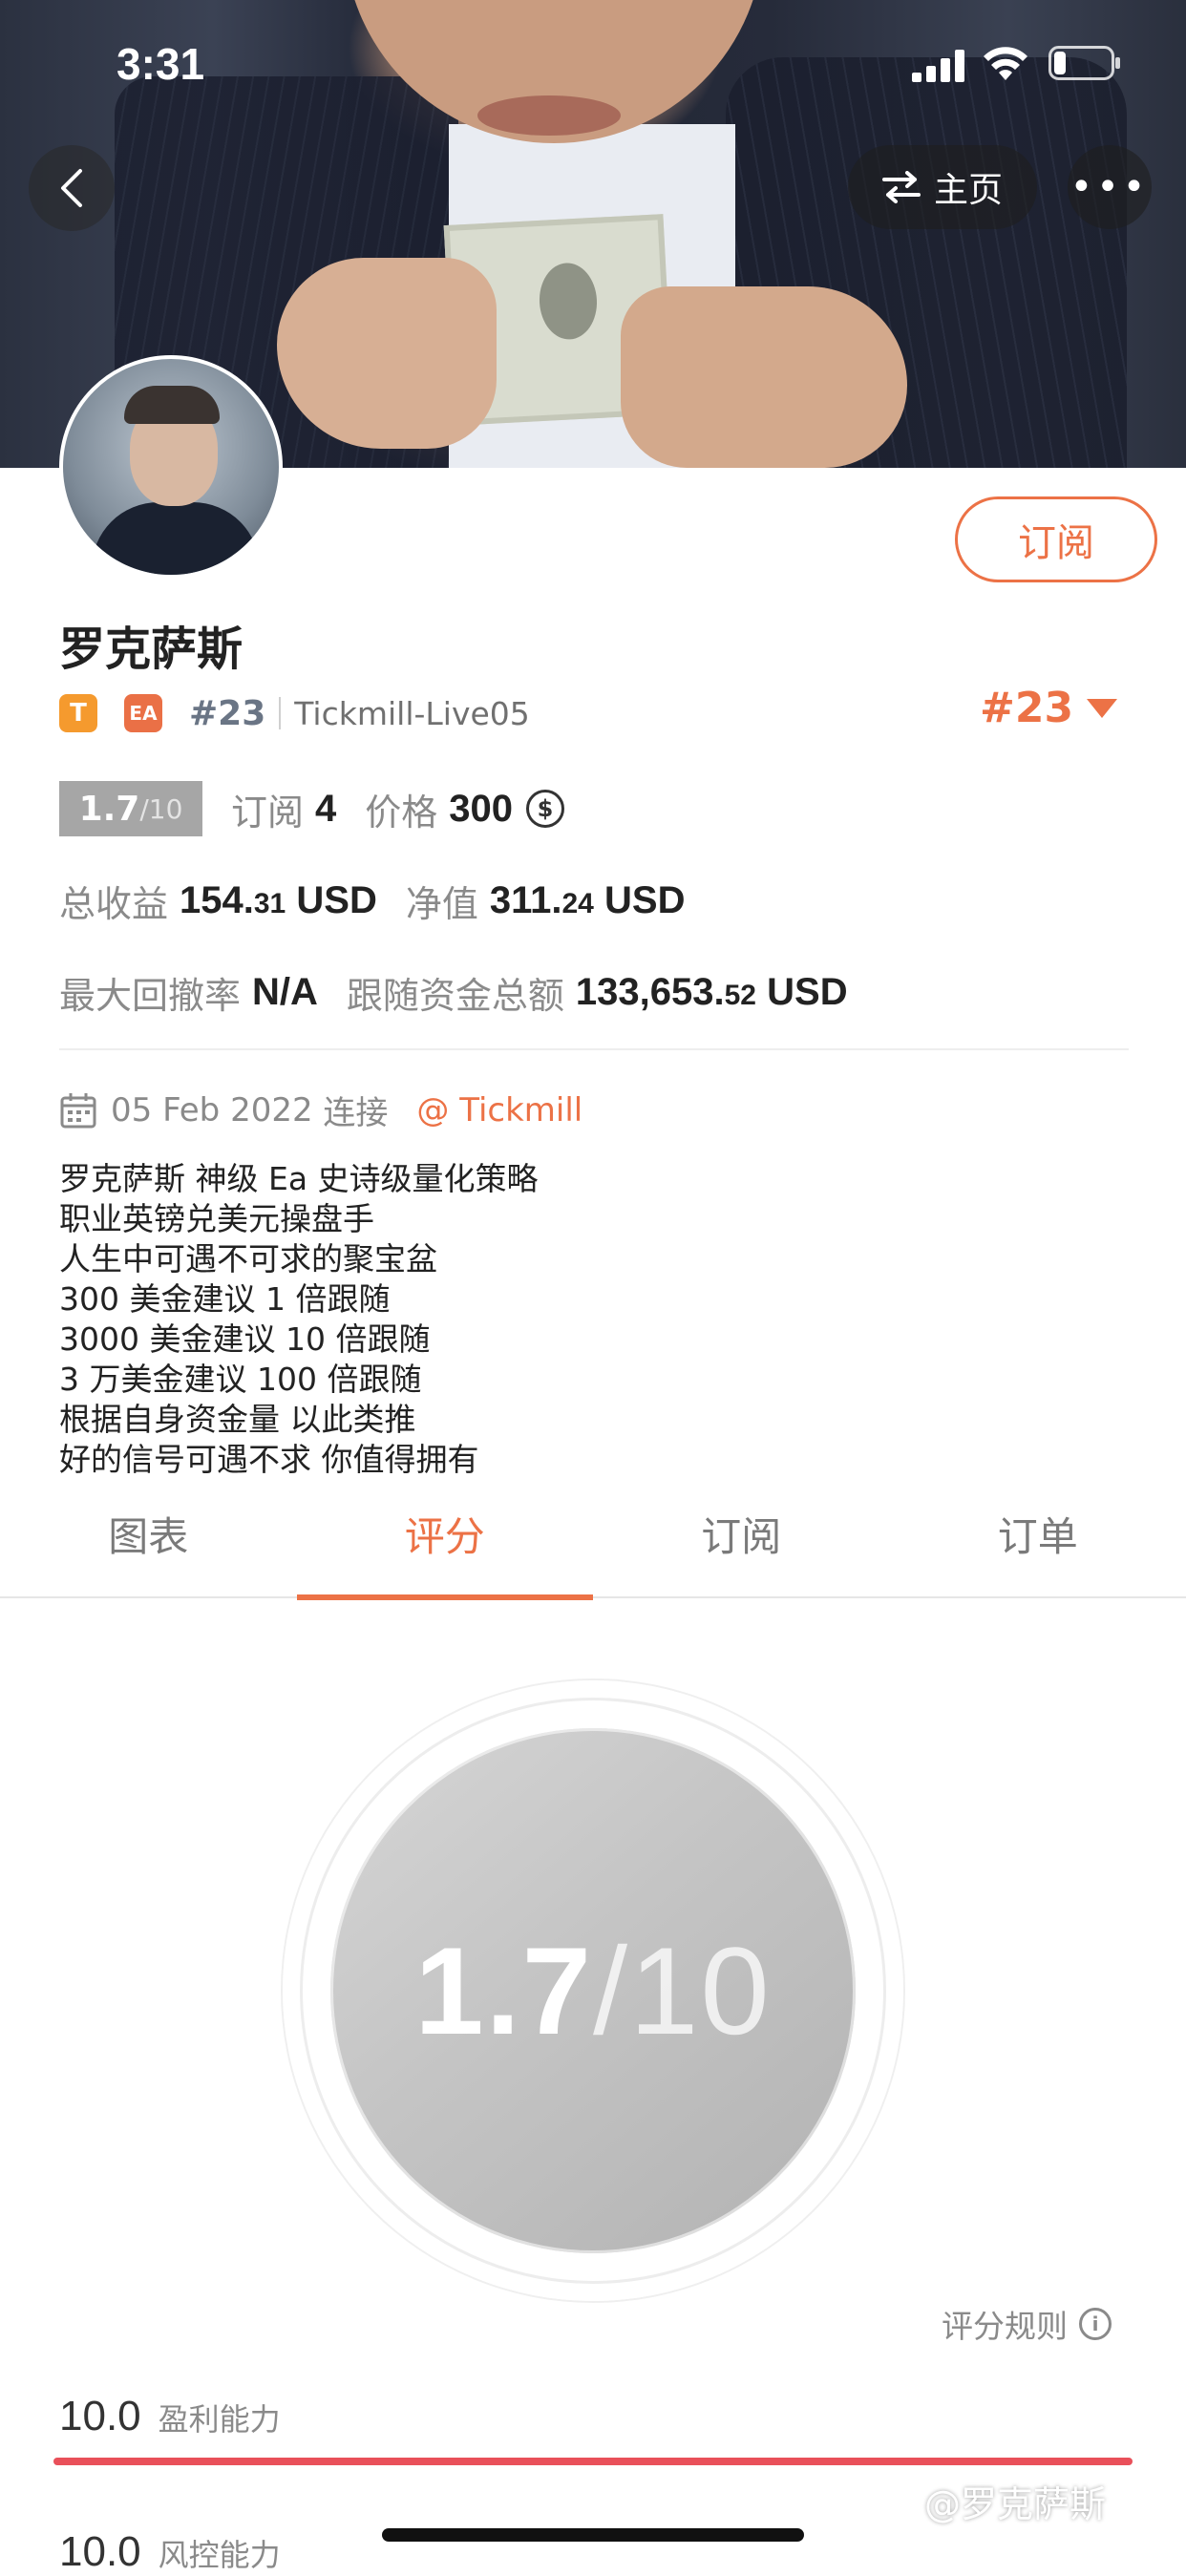 Image resolution: width=1186 pixels, height=2576 pixels. What do you see at coordinates (1038, 1552) in the screenshot?
I see `tab-orders: 订单` at bounding box center [1038, 1552].